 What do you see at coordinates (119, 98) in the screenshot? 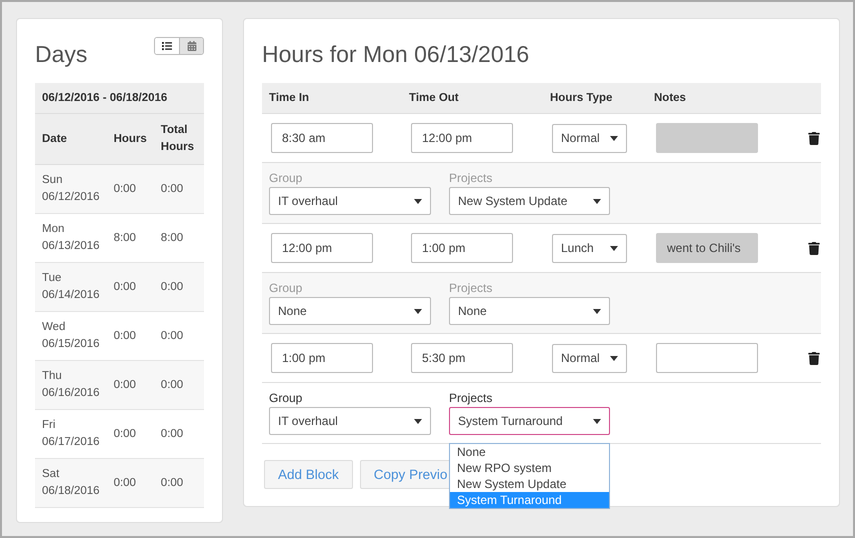
I see `date-range-header: 06/12/2016 - 06/18/2016` at bounding box center [119, 98].